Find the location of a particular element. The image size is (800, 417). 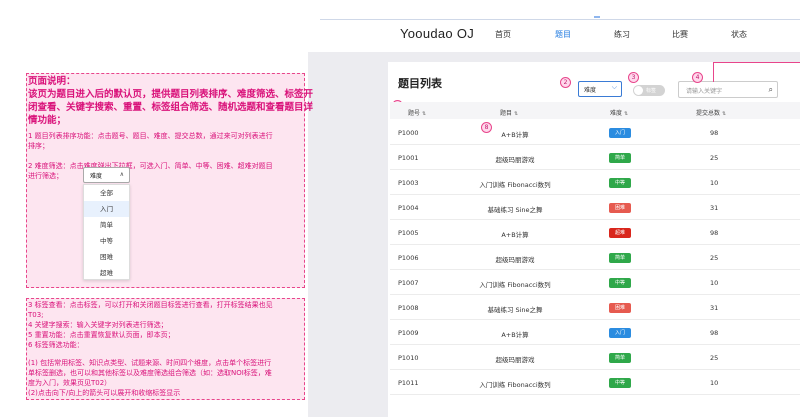

column-header-difficulty: 难度 ⇅ is located at coordinates (619, 112).